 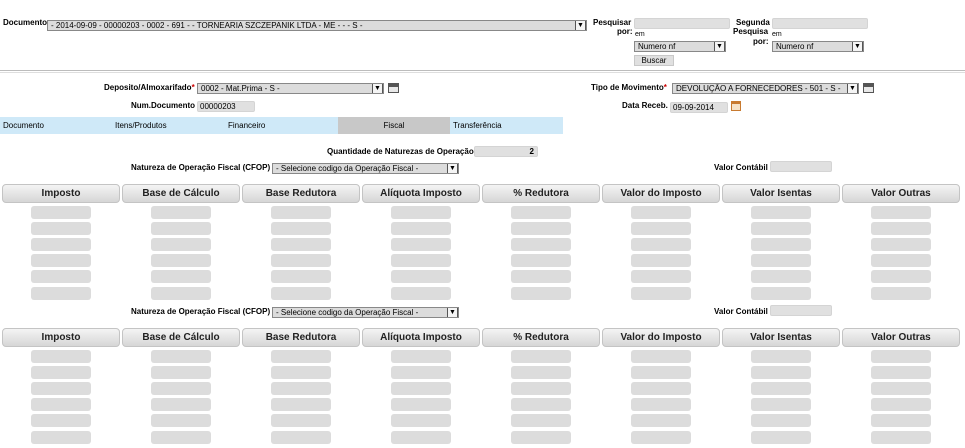 What do you see at coordinates (818, 46) in the screenshot?
I see `segunda-select: Numero nf ▼` at bounding box center [818, 46].